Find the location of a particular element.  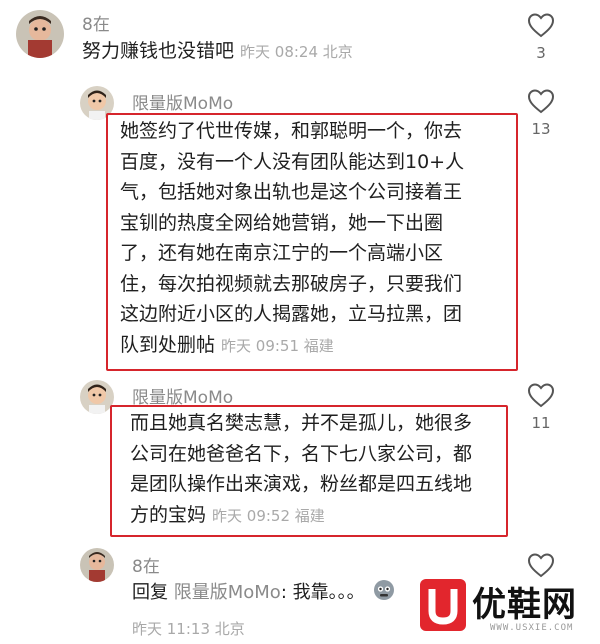

comment-line: 这边附近小区的人揭露她，立马拉黑，团 is located at coordinates (291, 314).